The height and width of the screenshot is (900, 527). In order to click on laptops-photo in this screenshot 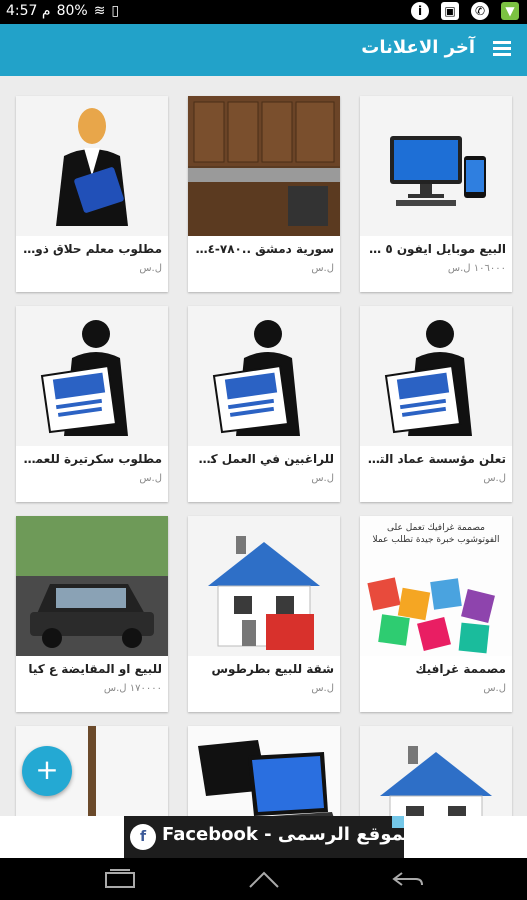, I will do `click(264, 771)`.